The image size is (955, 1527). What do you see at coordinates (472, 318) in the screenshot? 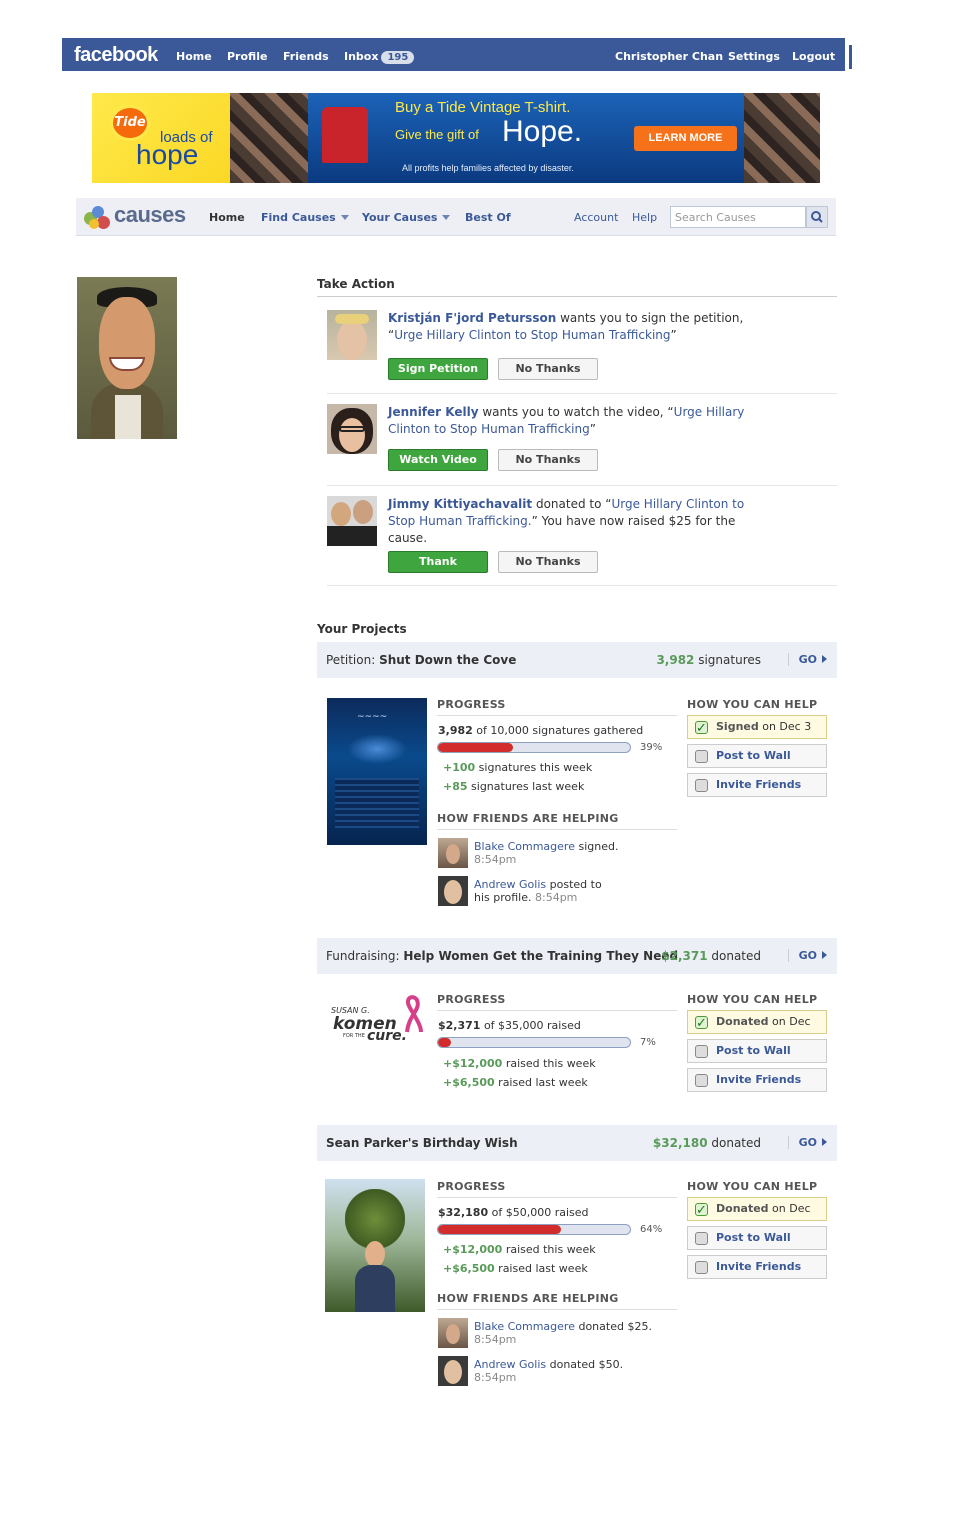
I see `friend-link: Kristján F'jord Petursson` at bounding box center [472, 318].